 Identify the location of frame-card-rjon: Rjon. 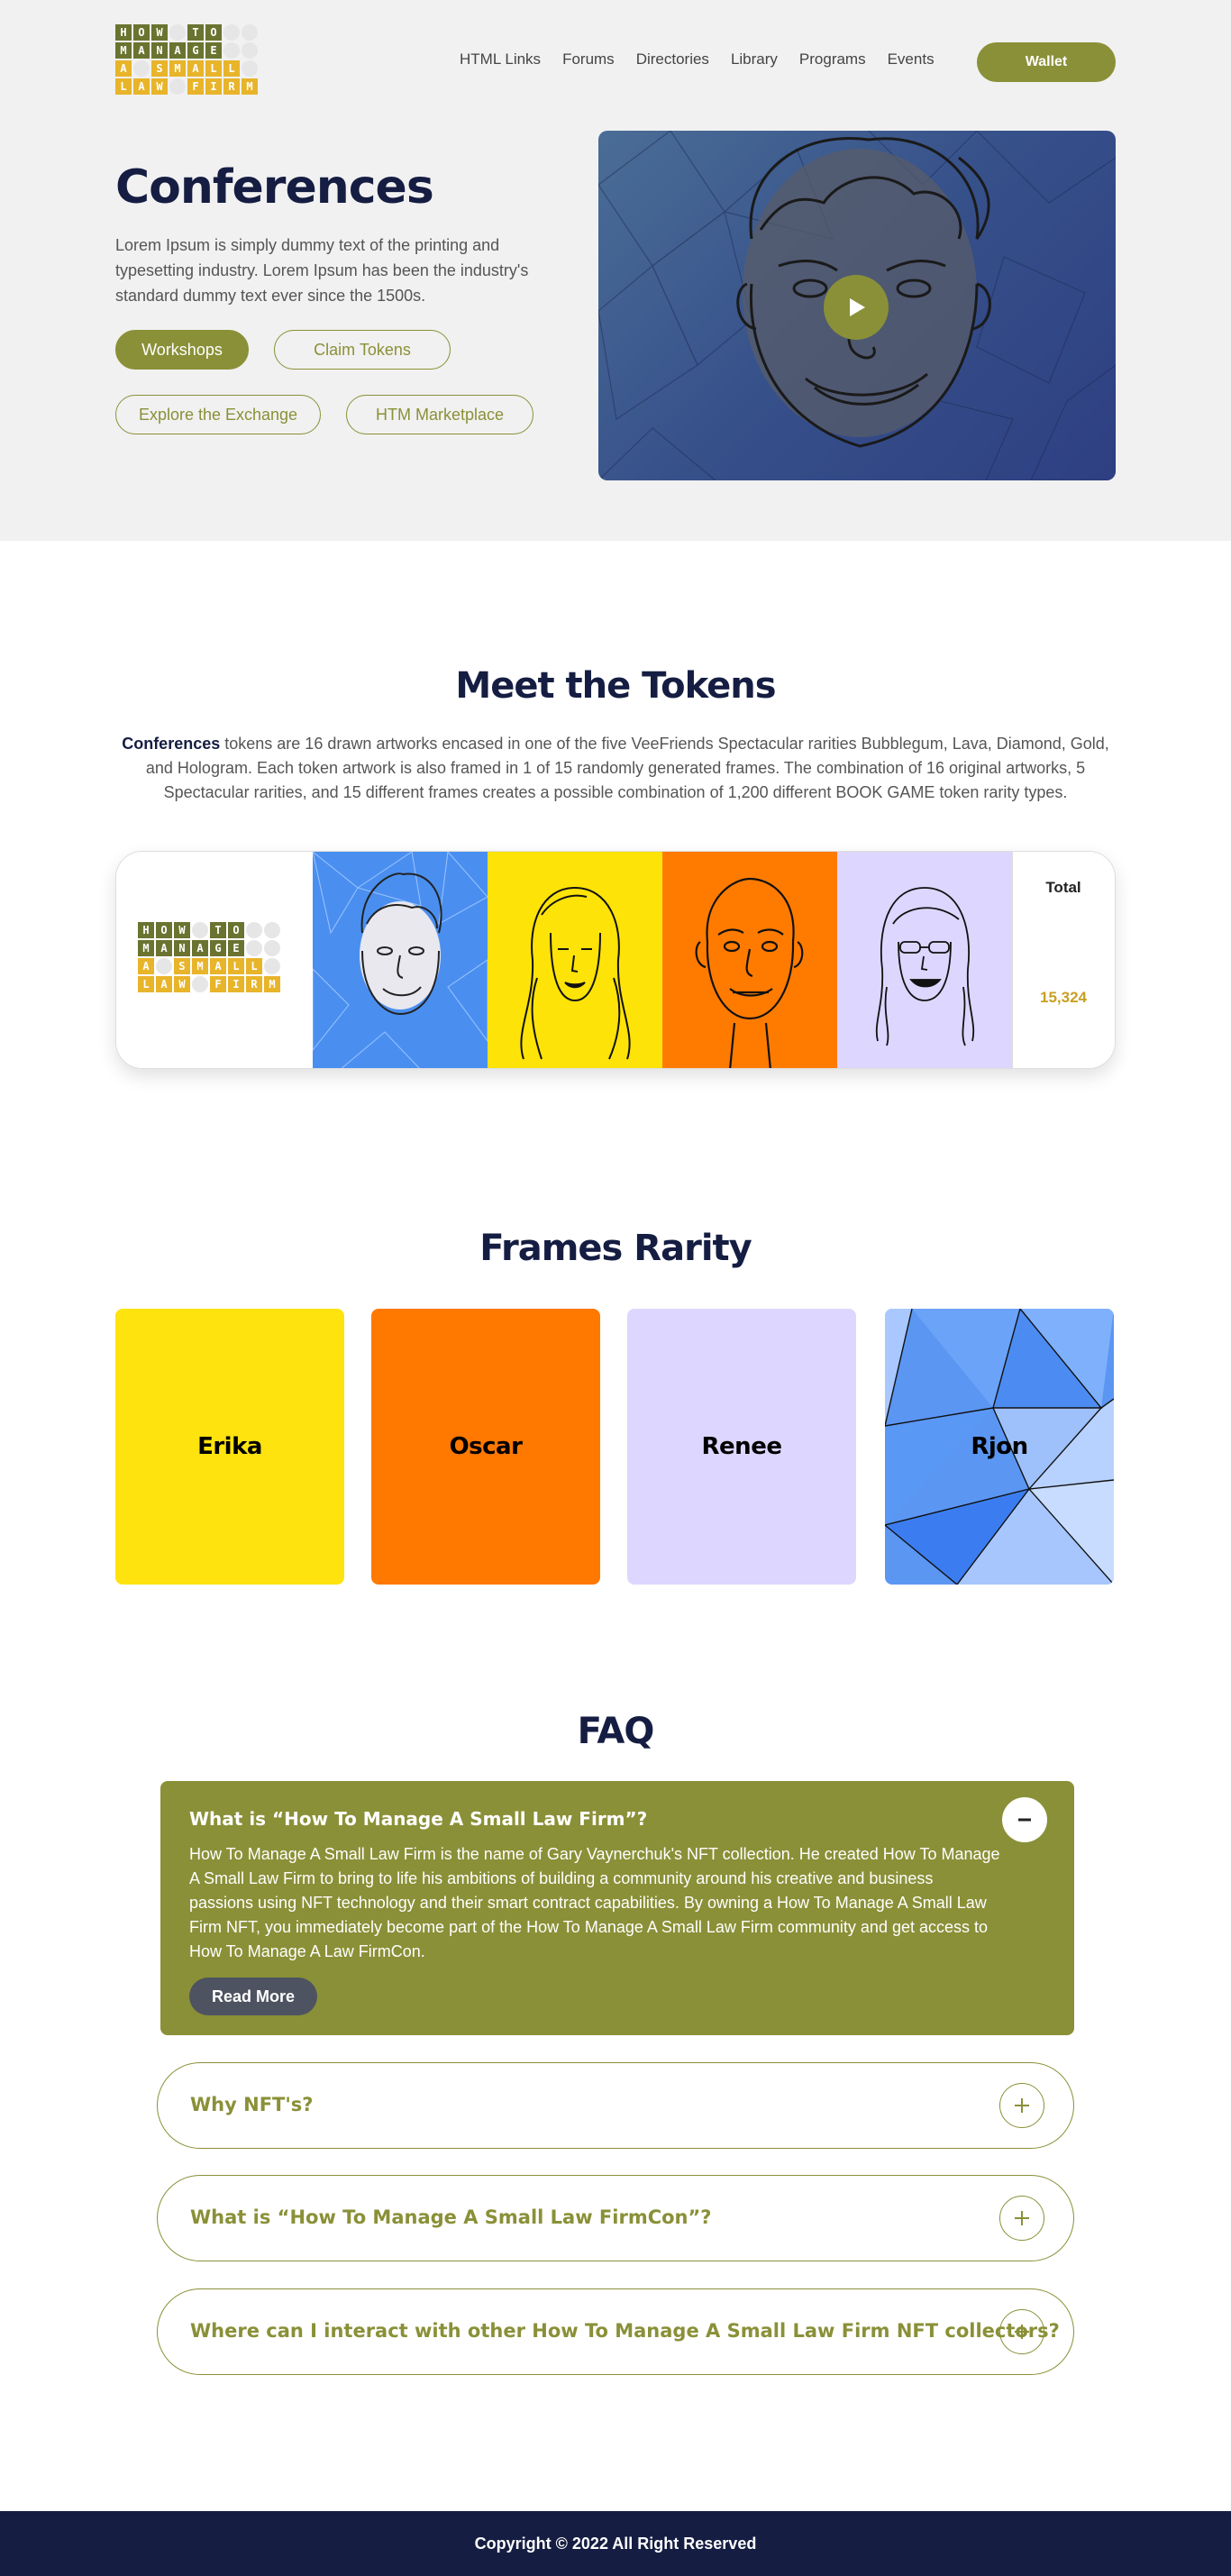
(999, 1447).